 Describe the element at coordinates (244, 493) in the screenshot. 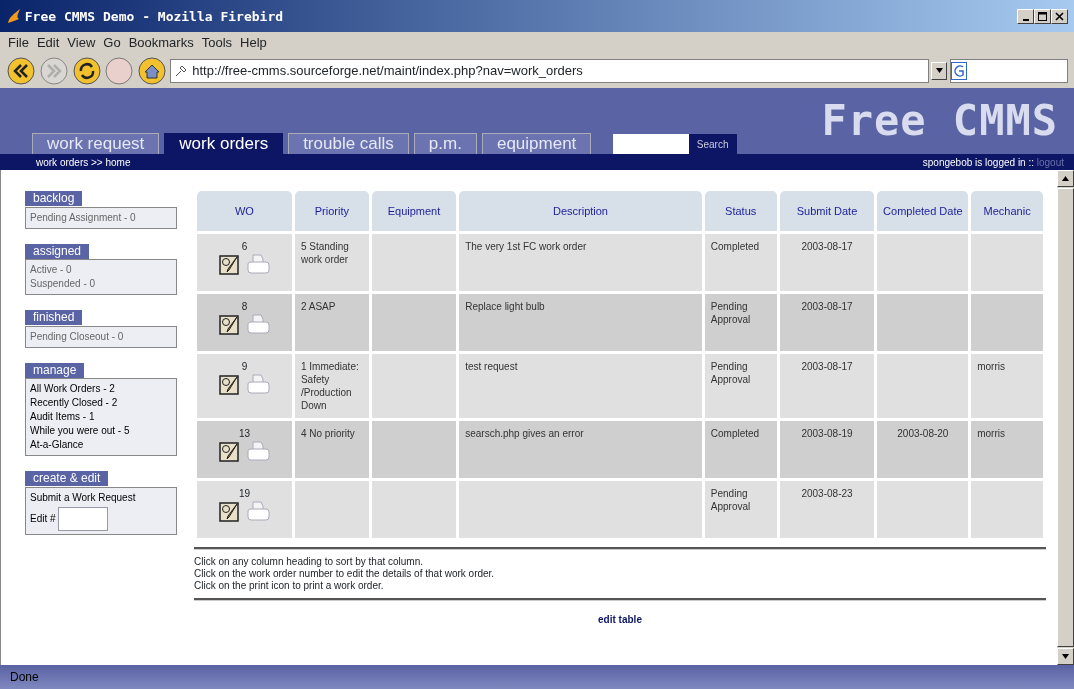

I see `work-order-link: 19` at that location.